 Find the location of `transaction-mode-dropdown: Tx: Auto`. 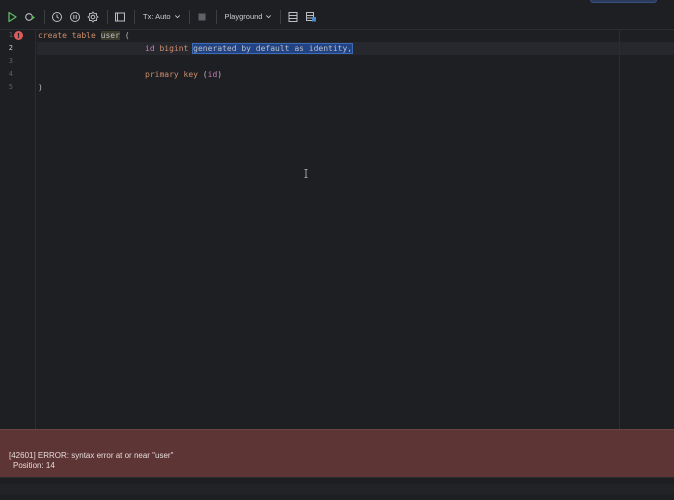

transaction-mode-dropdown: Tx: Auto is located at coordinates (162, 17).